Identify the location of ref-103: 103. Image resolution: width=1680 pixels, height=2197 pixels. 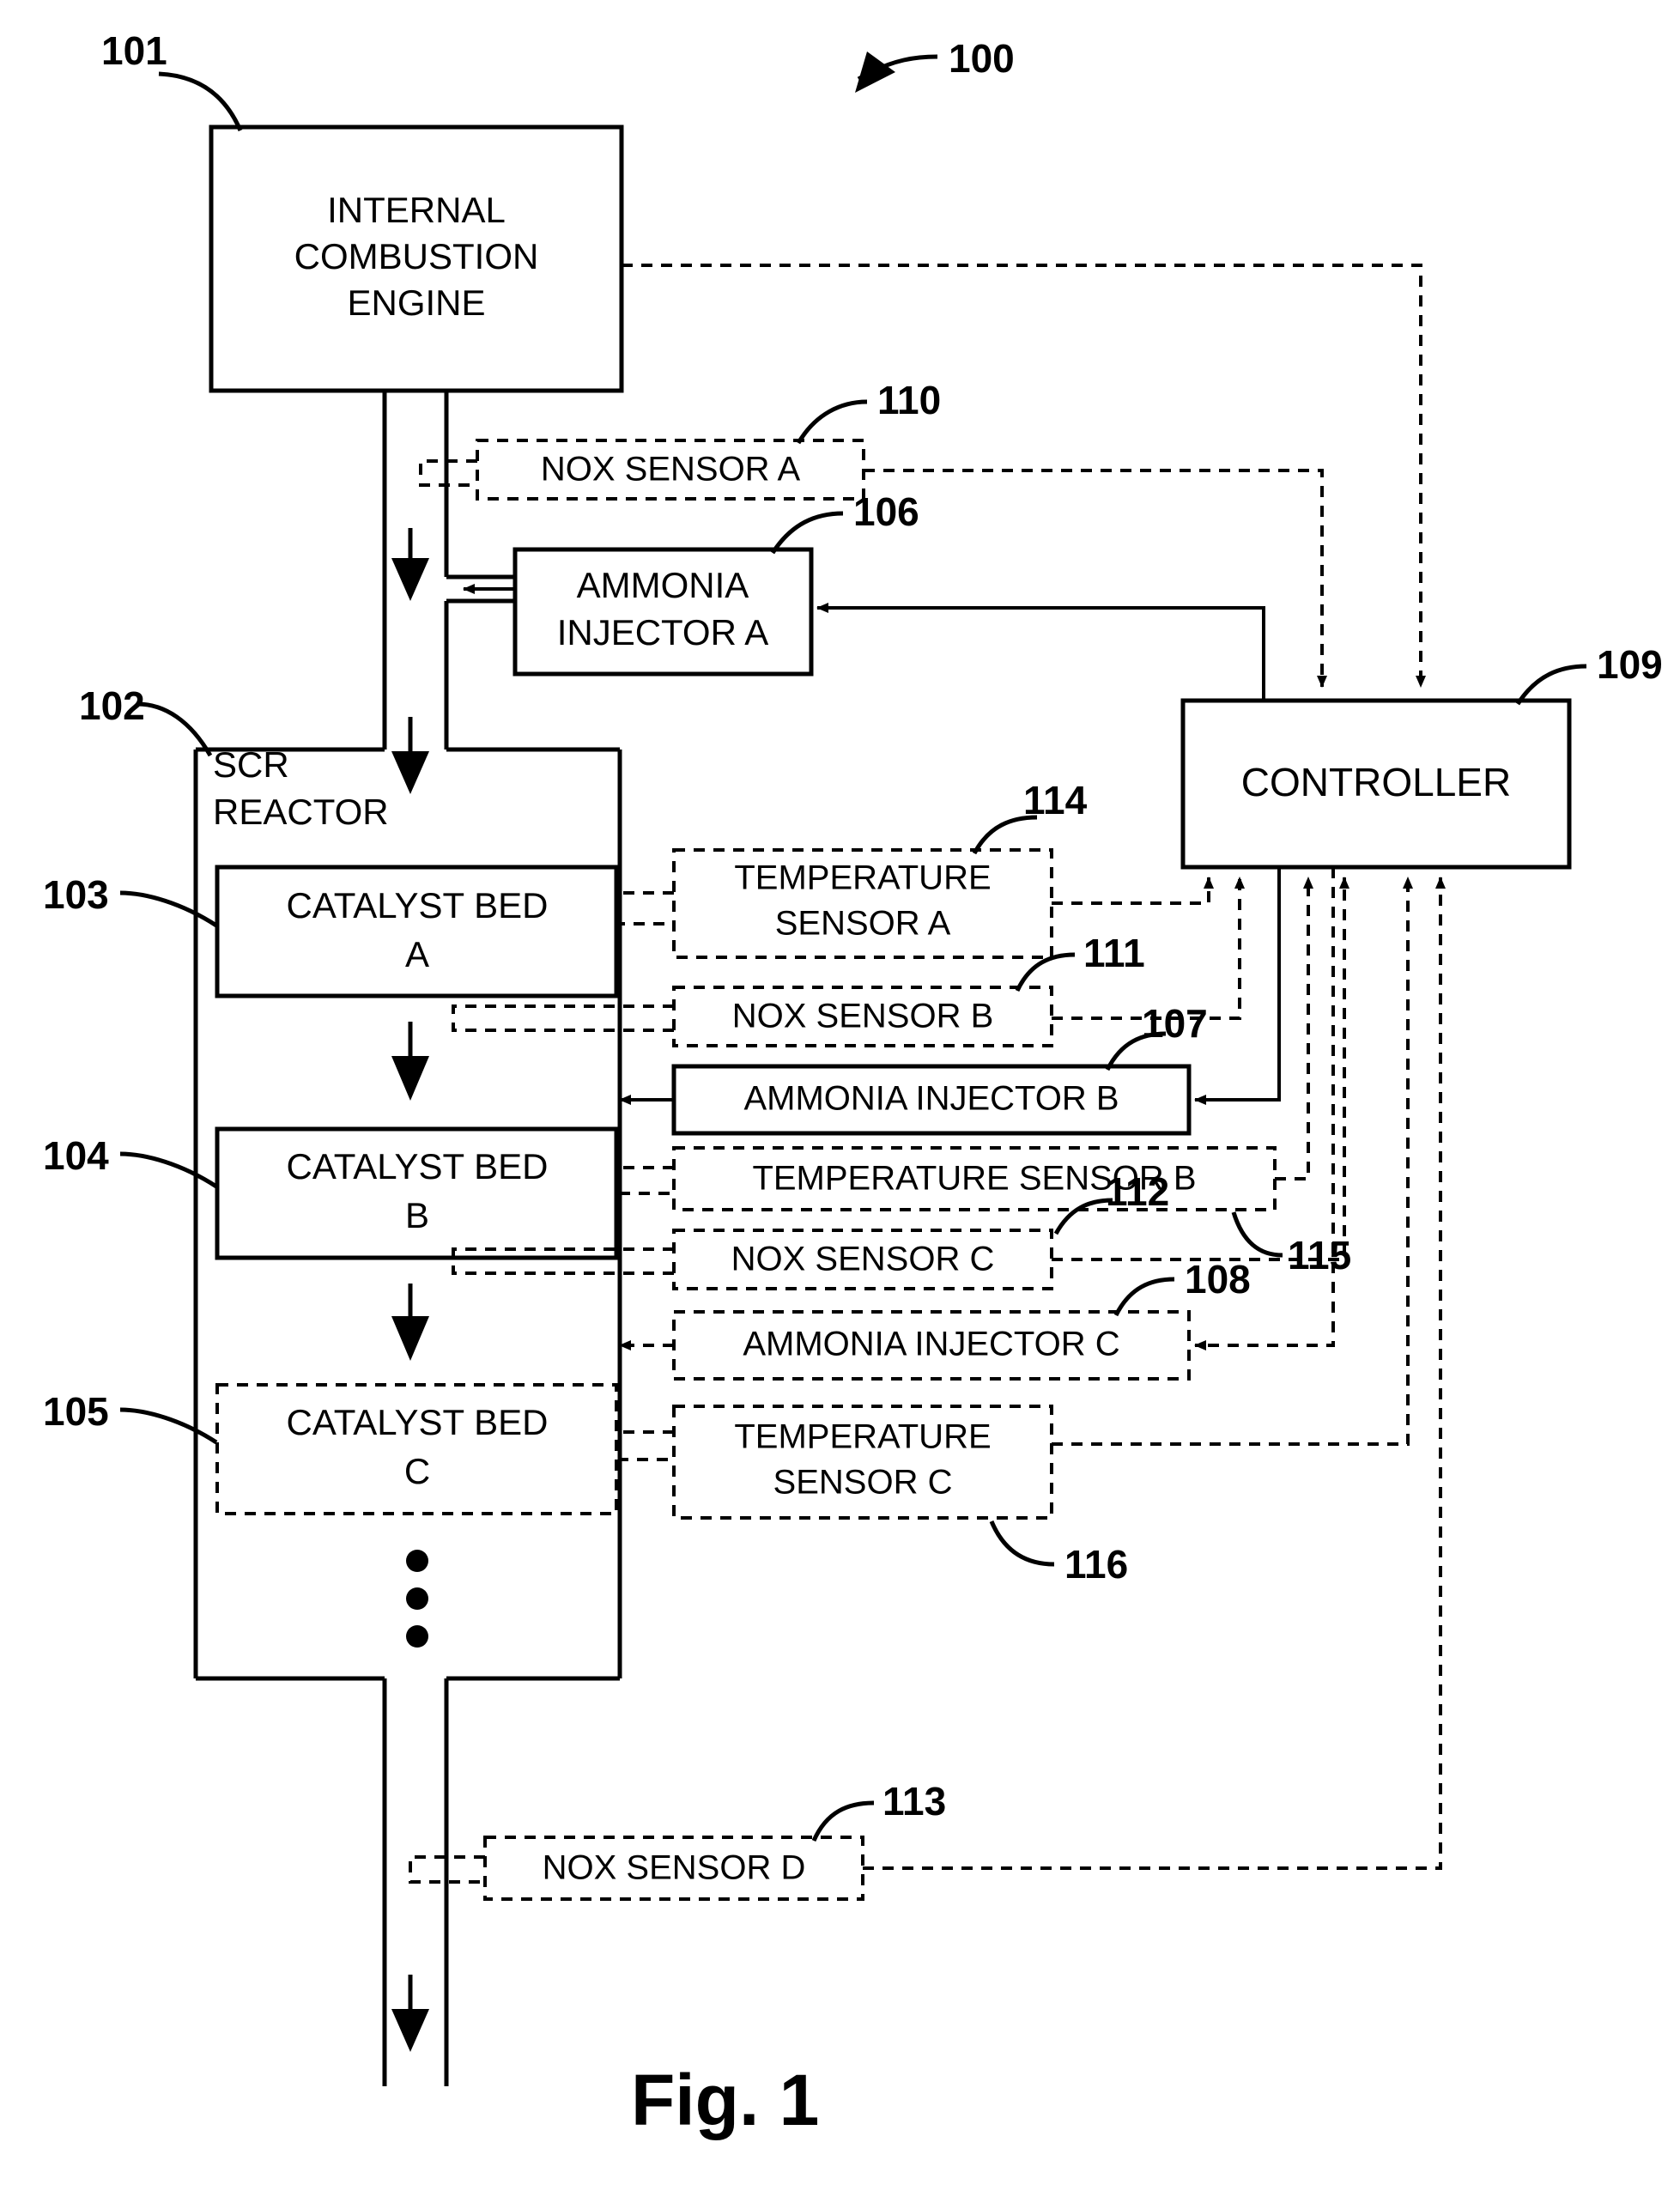
(76, 894).